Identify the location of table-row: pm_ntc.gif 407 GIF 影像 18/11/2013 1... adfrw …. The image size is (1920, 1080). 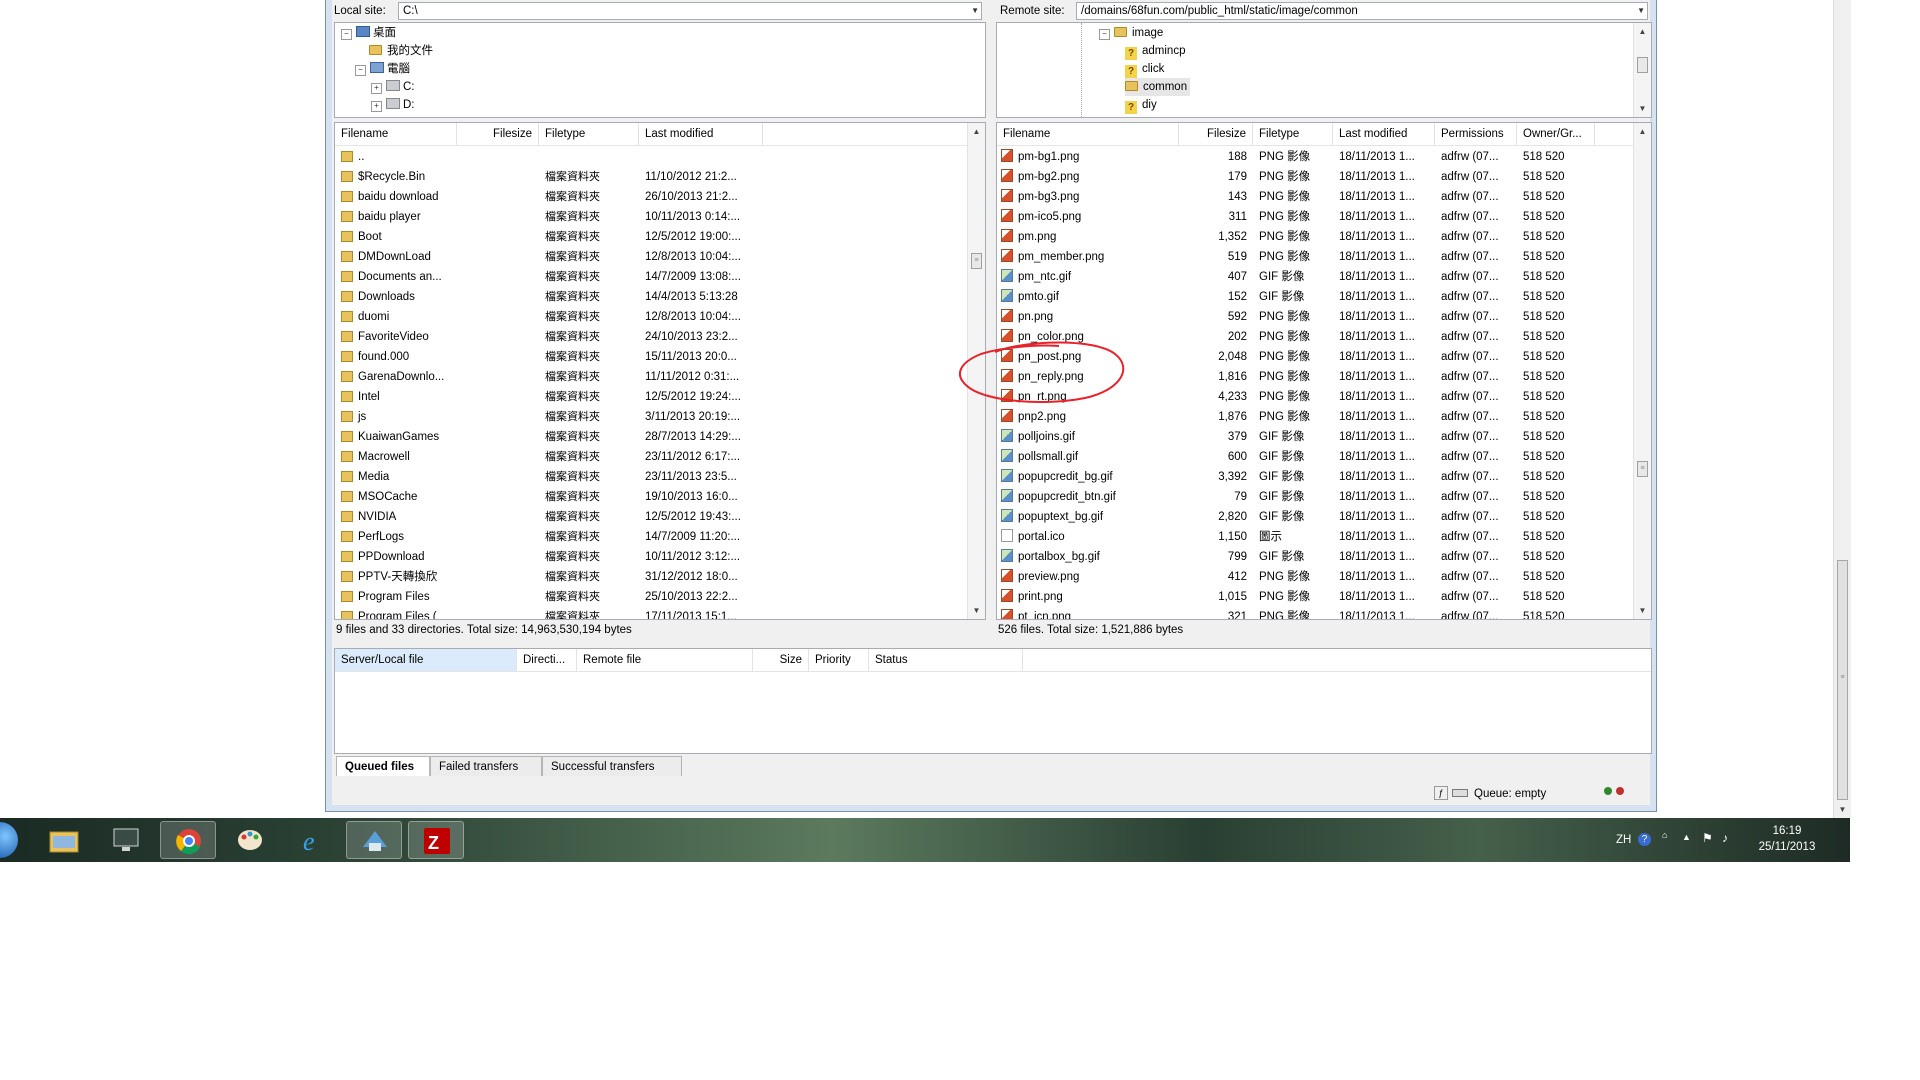
(1315, 277).